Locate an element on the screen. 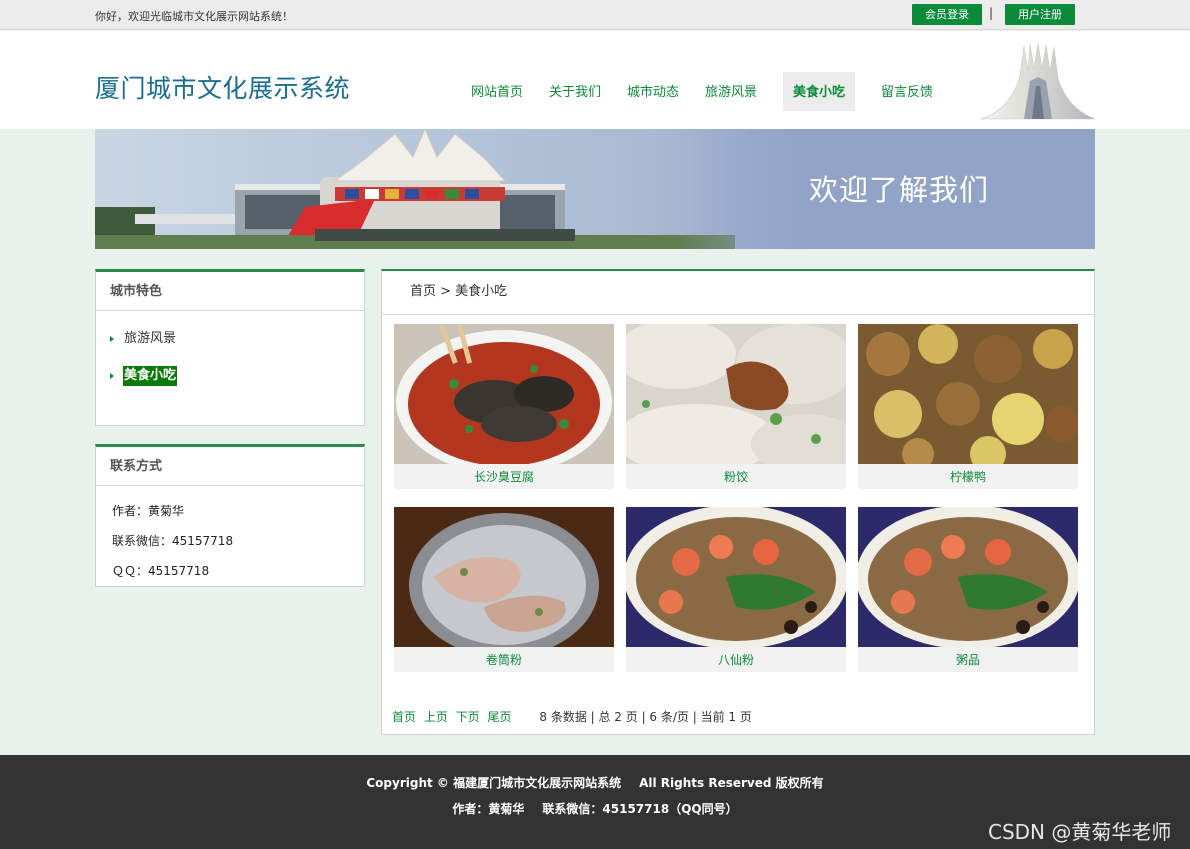  nav-item-about: 关于我们 is located at coordinates (575, 91).